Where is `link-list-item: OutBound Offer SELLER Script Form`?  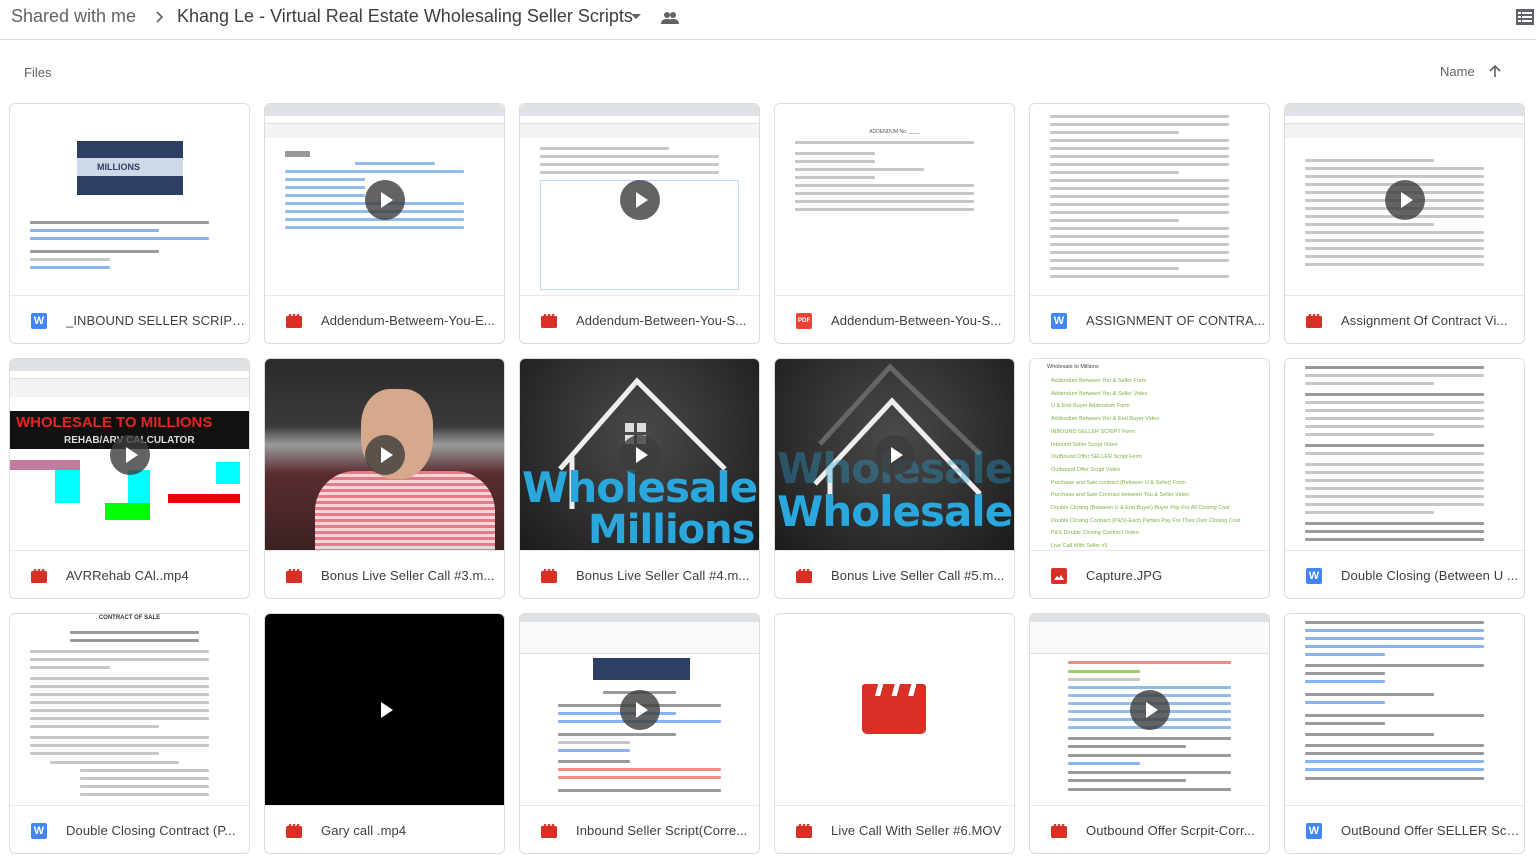 link-list-item: OutBound Offer SELLER Script Form is located at coordinates (1096, 457).